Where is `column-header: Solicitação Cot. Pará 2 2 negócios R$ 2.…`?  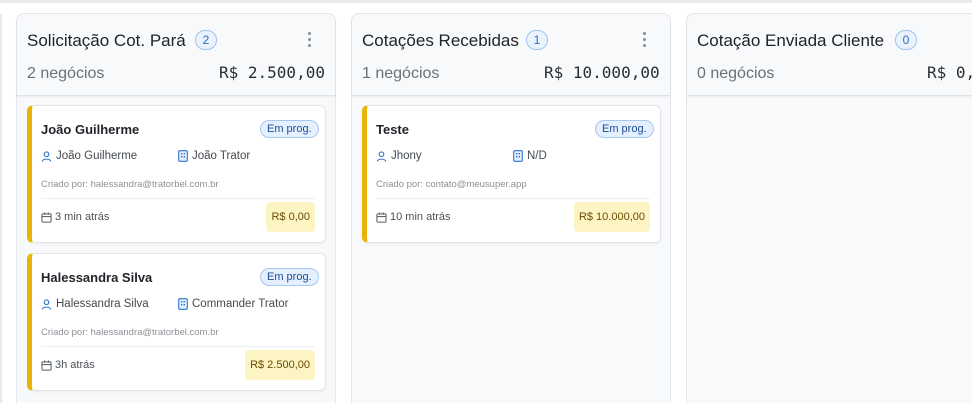 column-header: Solicitação Cot. Pará 2 2 negócios R$ 2.… is located at coordinates (176, 55).